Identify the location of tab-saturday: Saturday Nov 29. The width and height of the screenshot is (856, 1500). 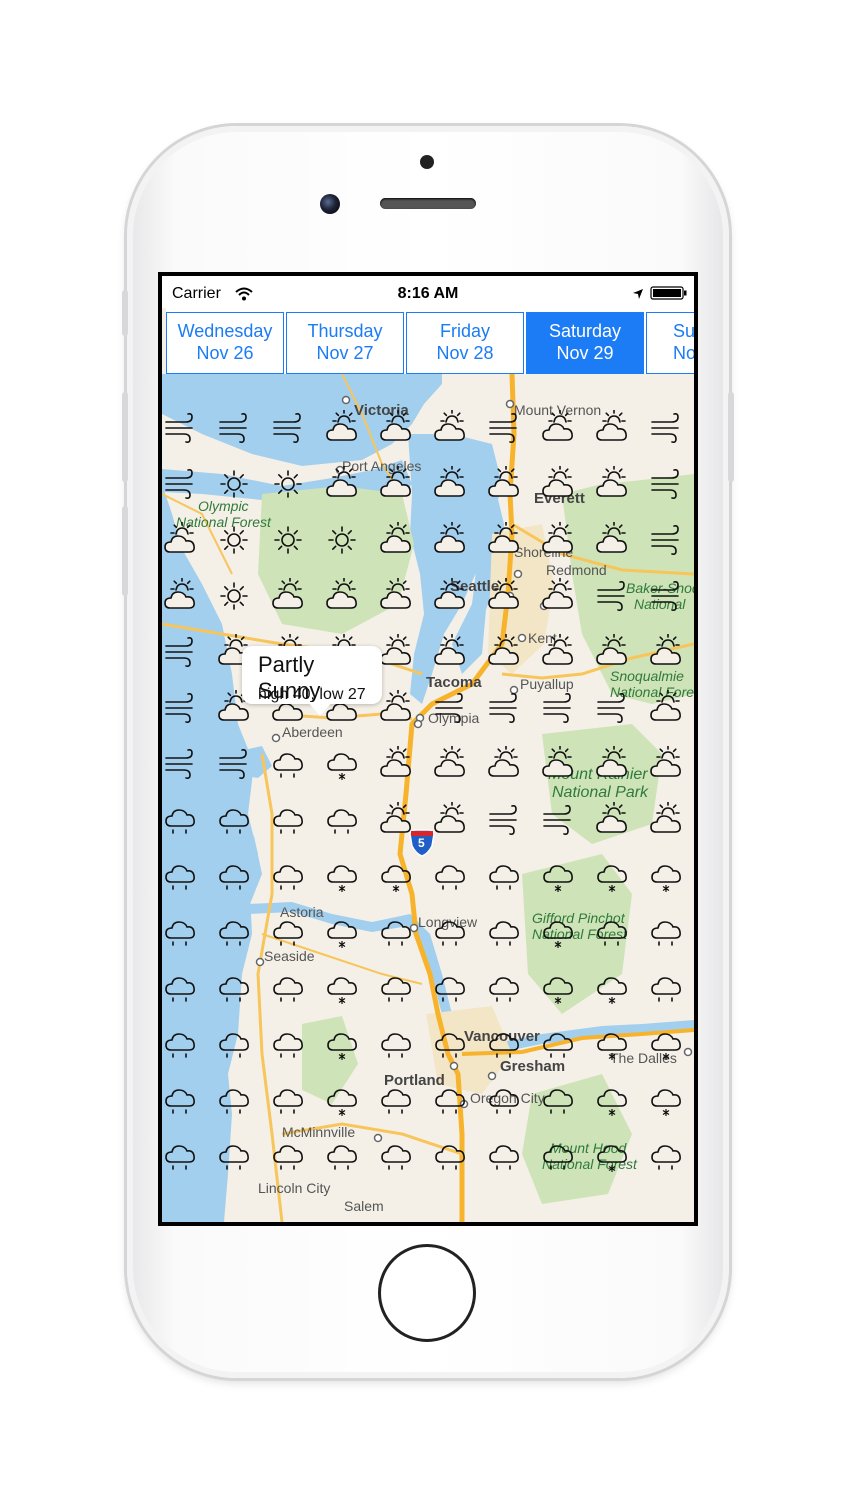
(585, 343).